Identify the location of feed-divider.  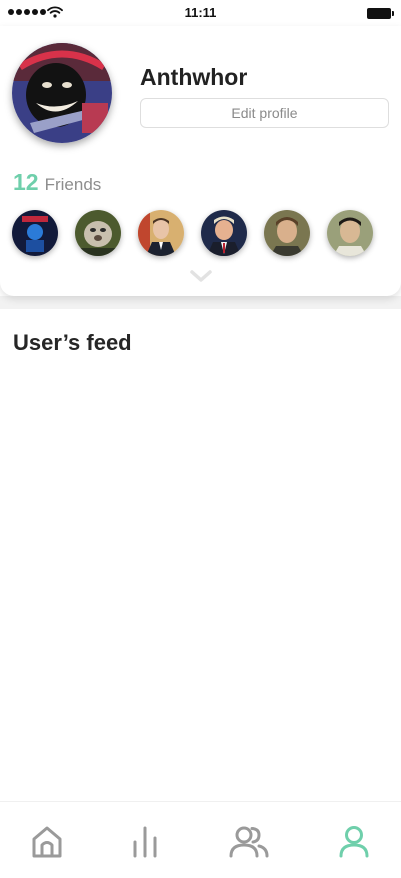
(200, 302).